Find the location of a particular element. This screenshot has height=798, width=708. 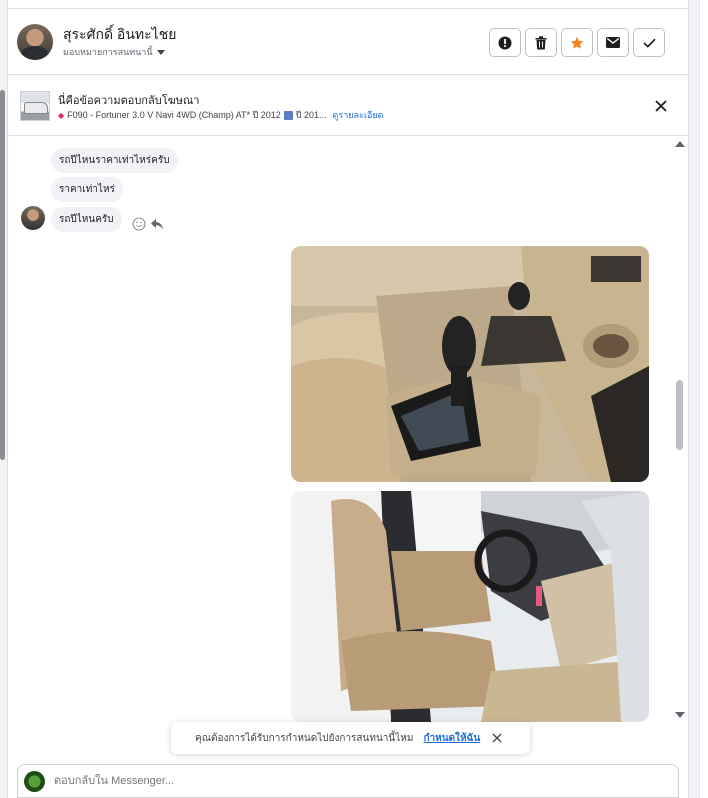

assign-dropdown: มอบหมายการสนทนานี้ is located at coordinates (114, 52).